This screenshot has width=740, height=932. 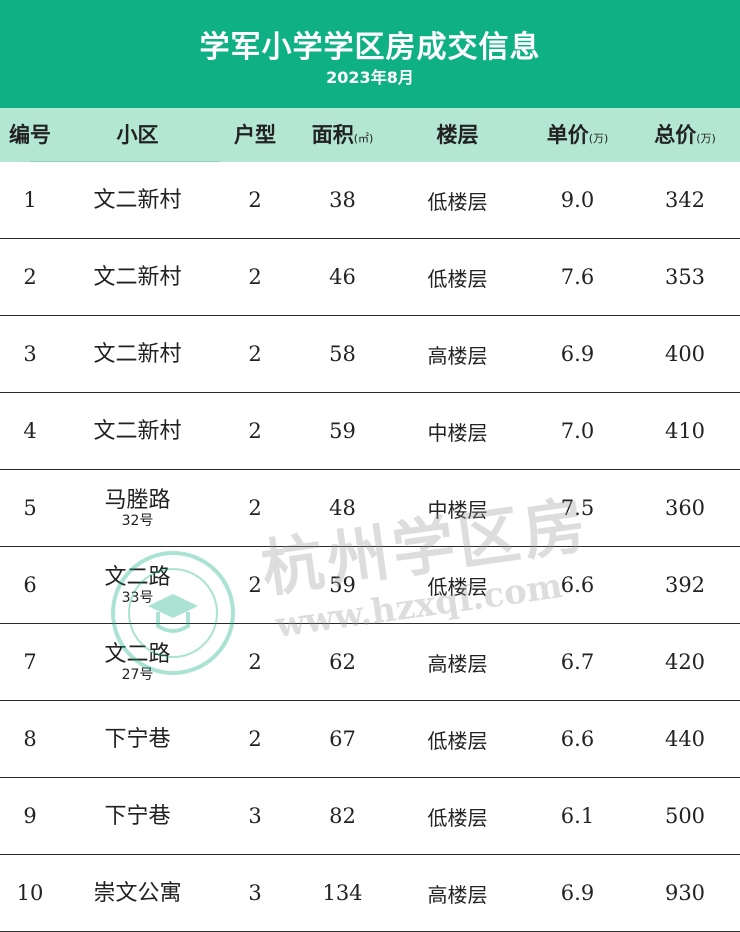 I want to click on table-row: 2 文二新村 2 46 低楼层 7.6 353, so click(x=370, y=277).